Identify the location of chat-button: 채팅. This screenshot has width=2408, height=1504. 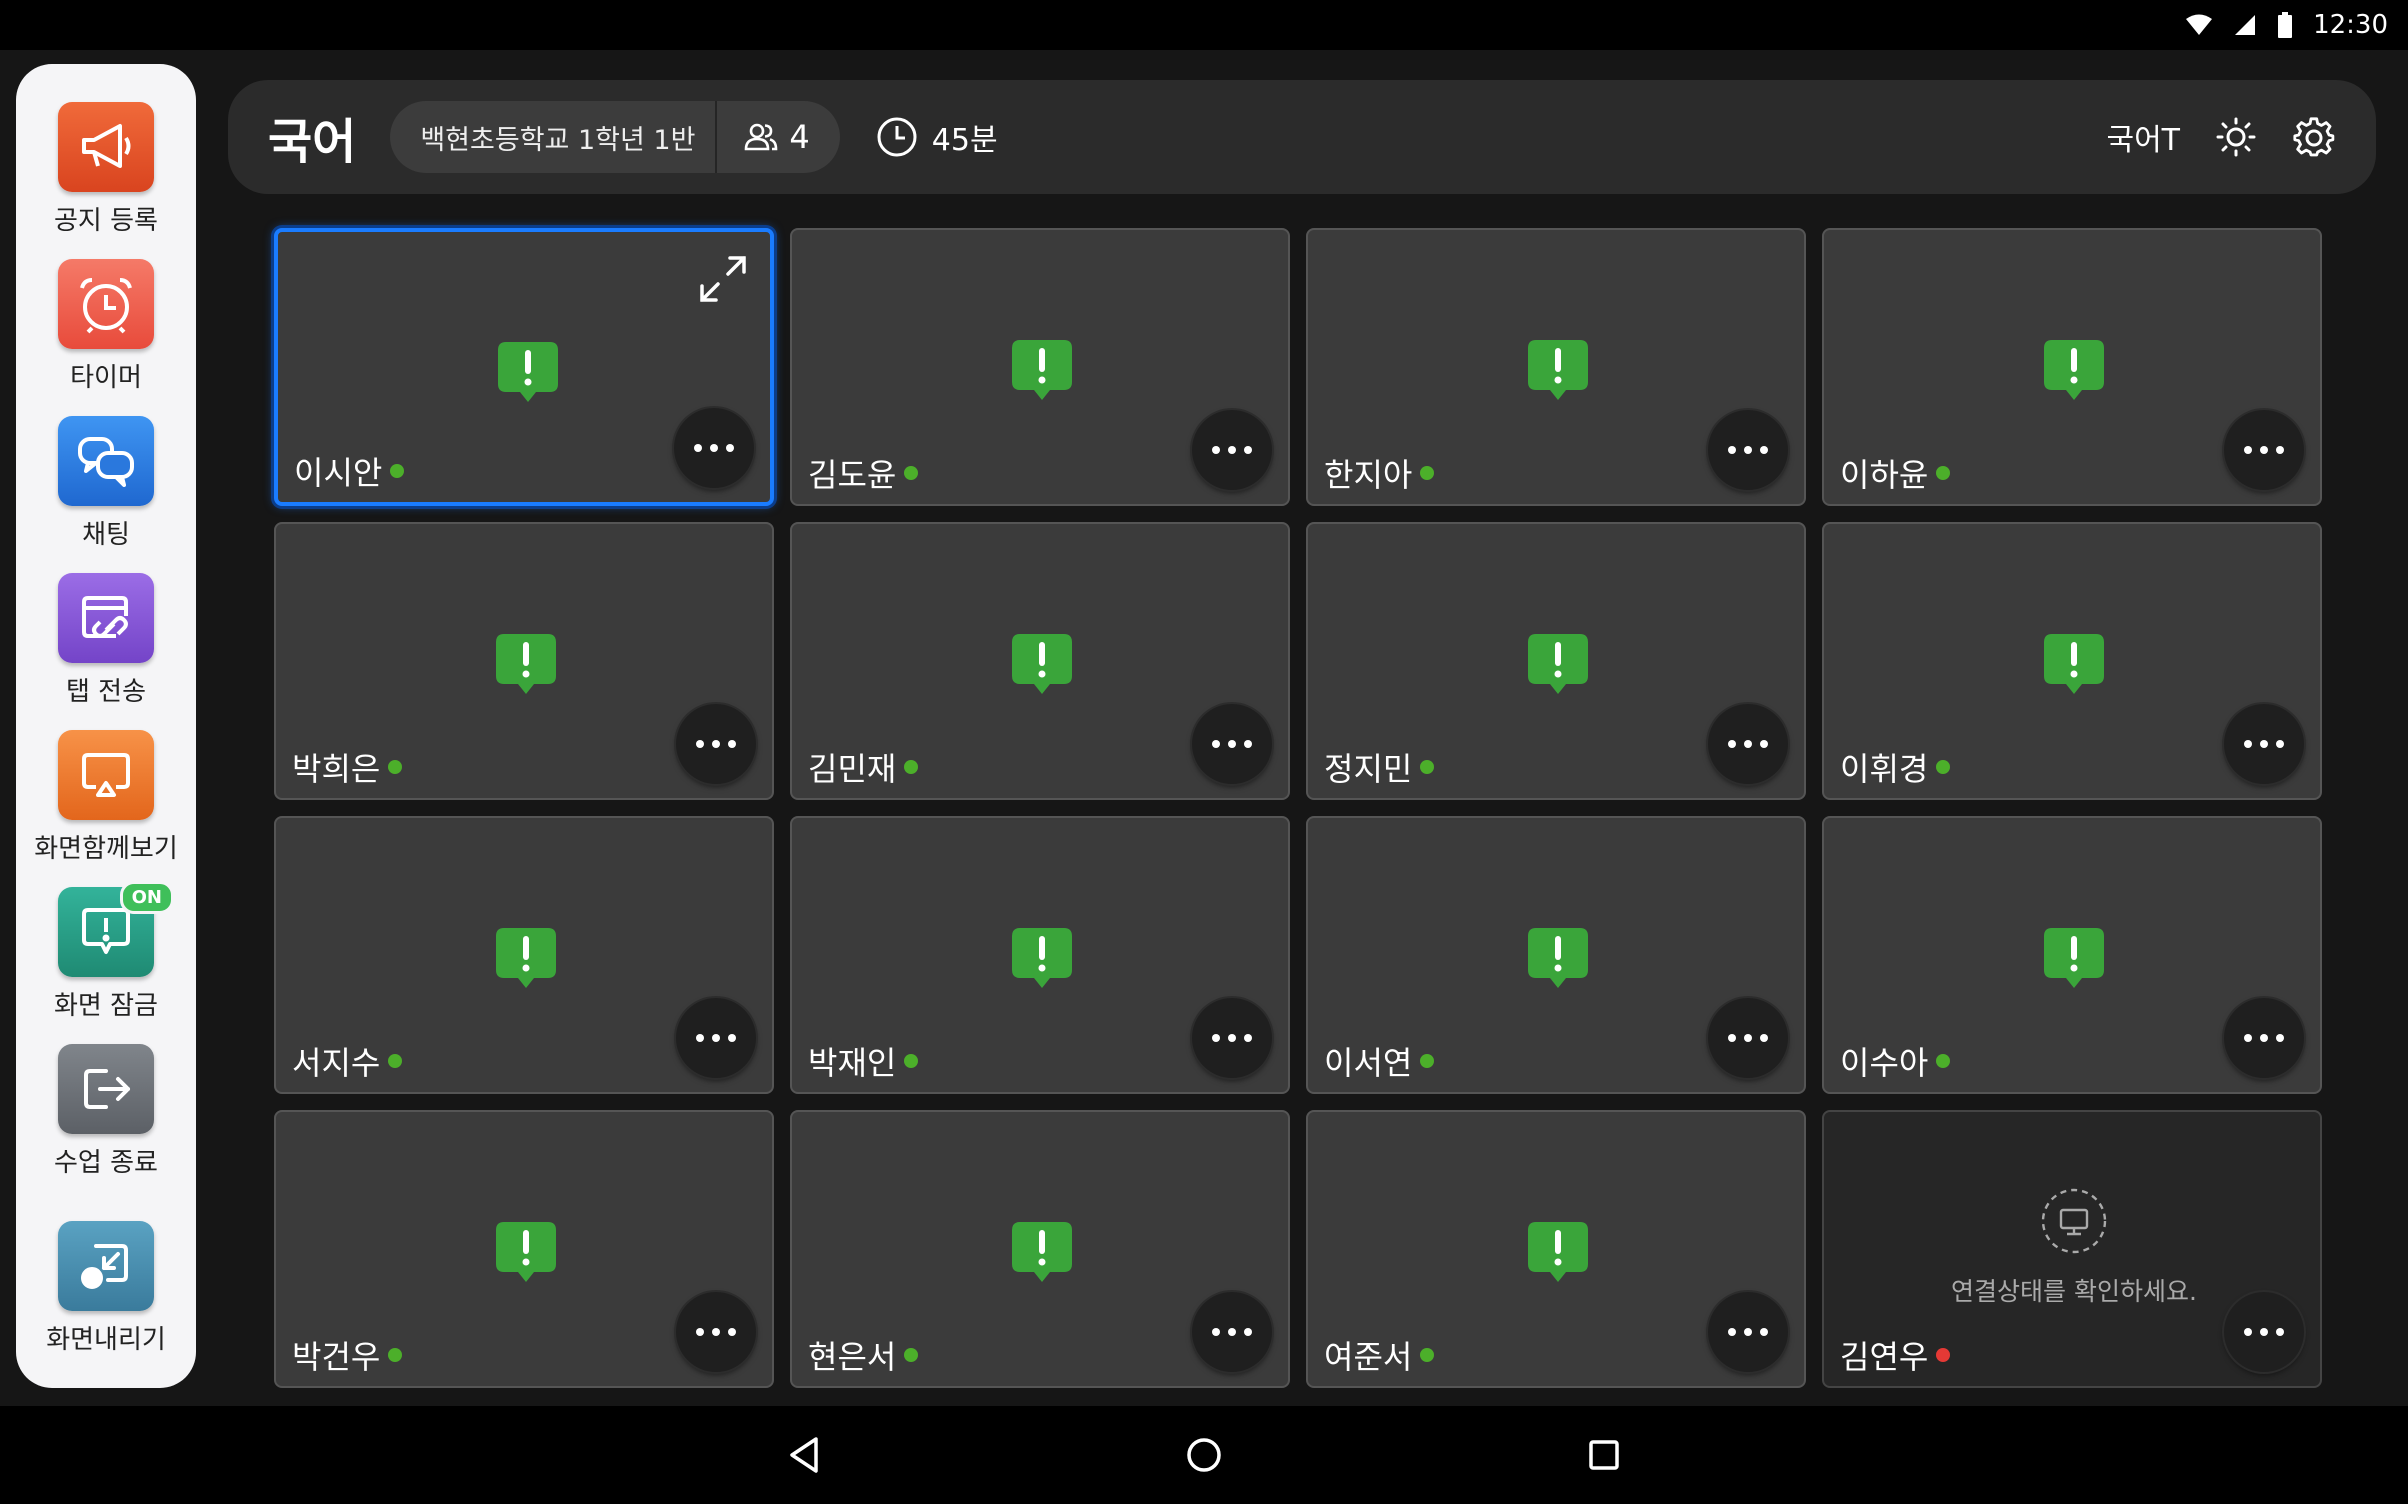
(106, 494).